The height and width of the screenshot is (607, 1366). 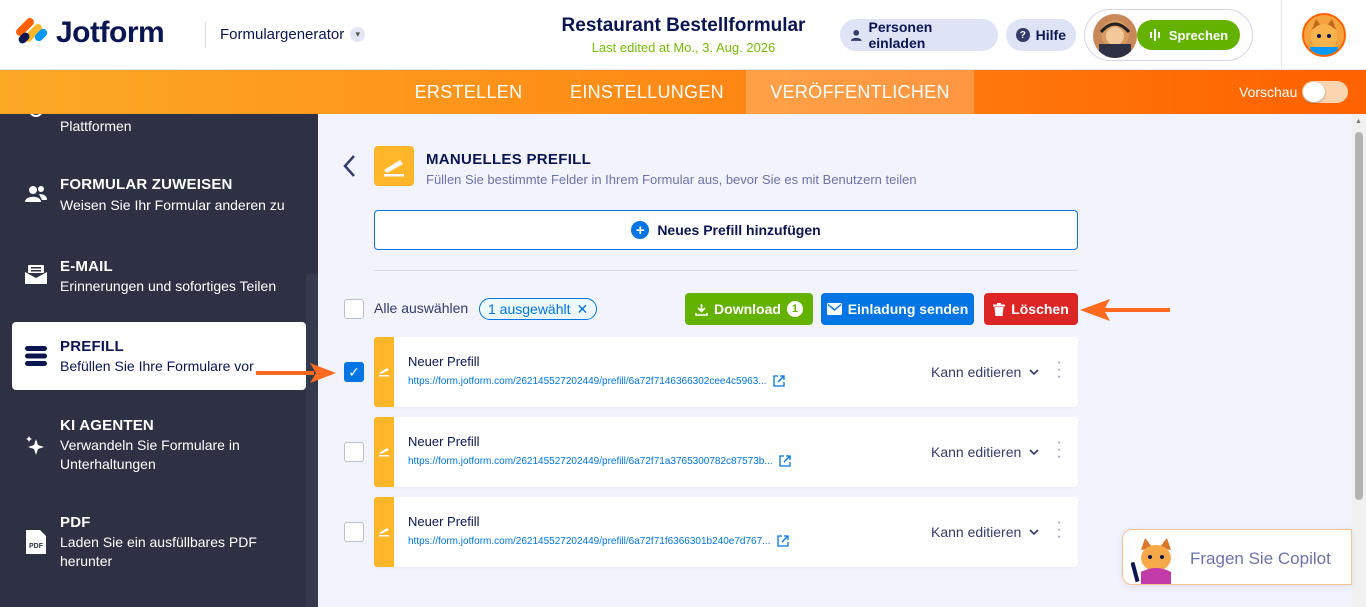 I want to click on selected-count-pill: 1 ausgewählt ✕, so click(x=538, y=309).